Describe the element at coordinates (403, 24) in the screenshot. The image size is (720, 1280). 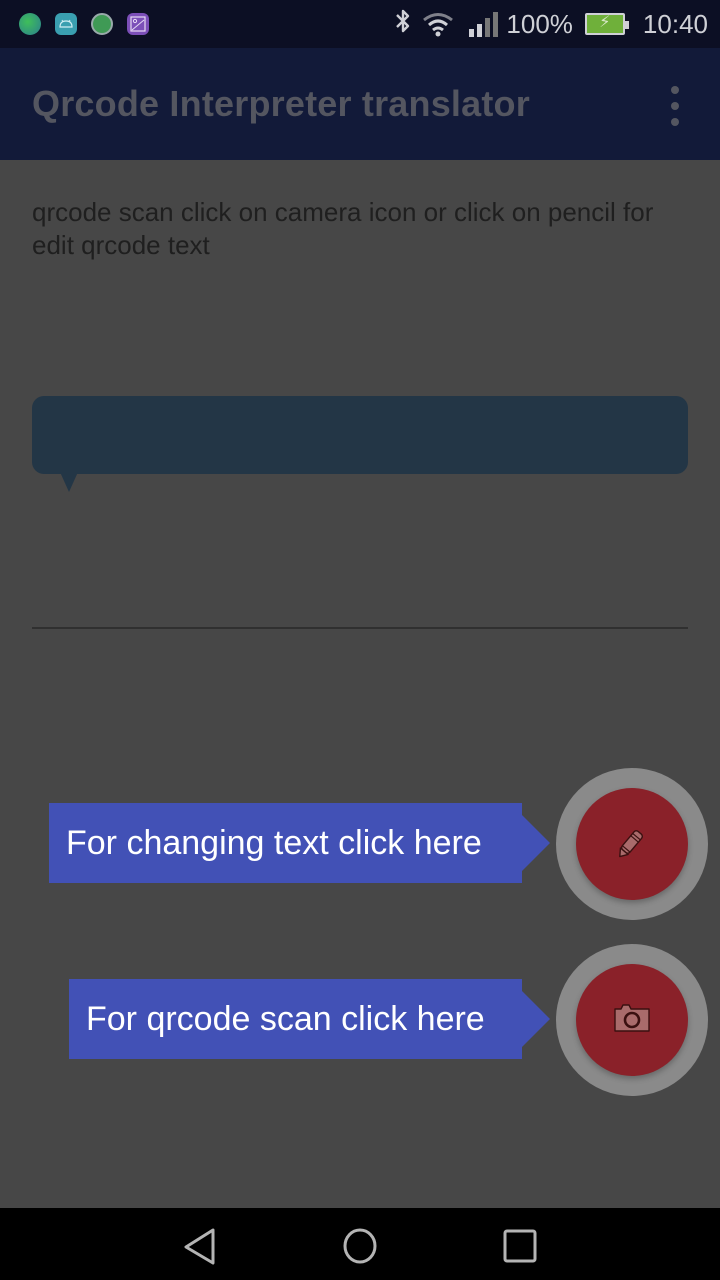
I see `bluetooth-icon` at that location.